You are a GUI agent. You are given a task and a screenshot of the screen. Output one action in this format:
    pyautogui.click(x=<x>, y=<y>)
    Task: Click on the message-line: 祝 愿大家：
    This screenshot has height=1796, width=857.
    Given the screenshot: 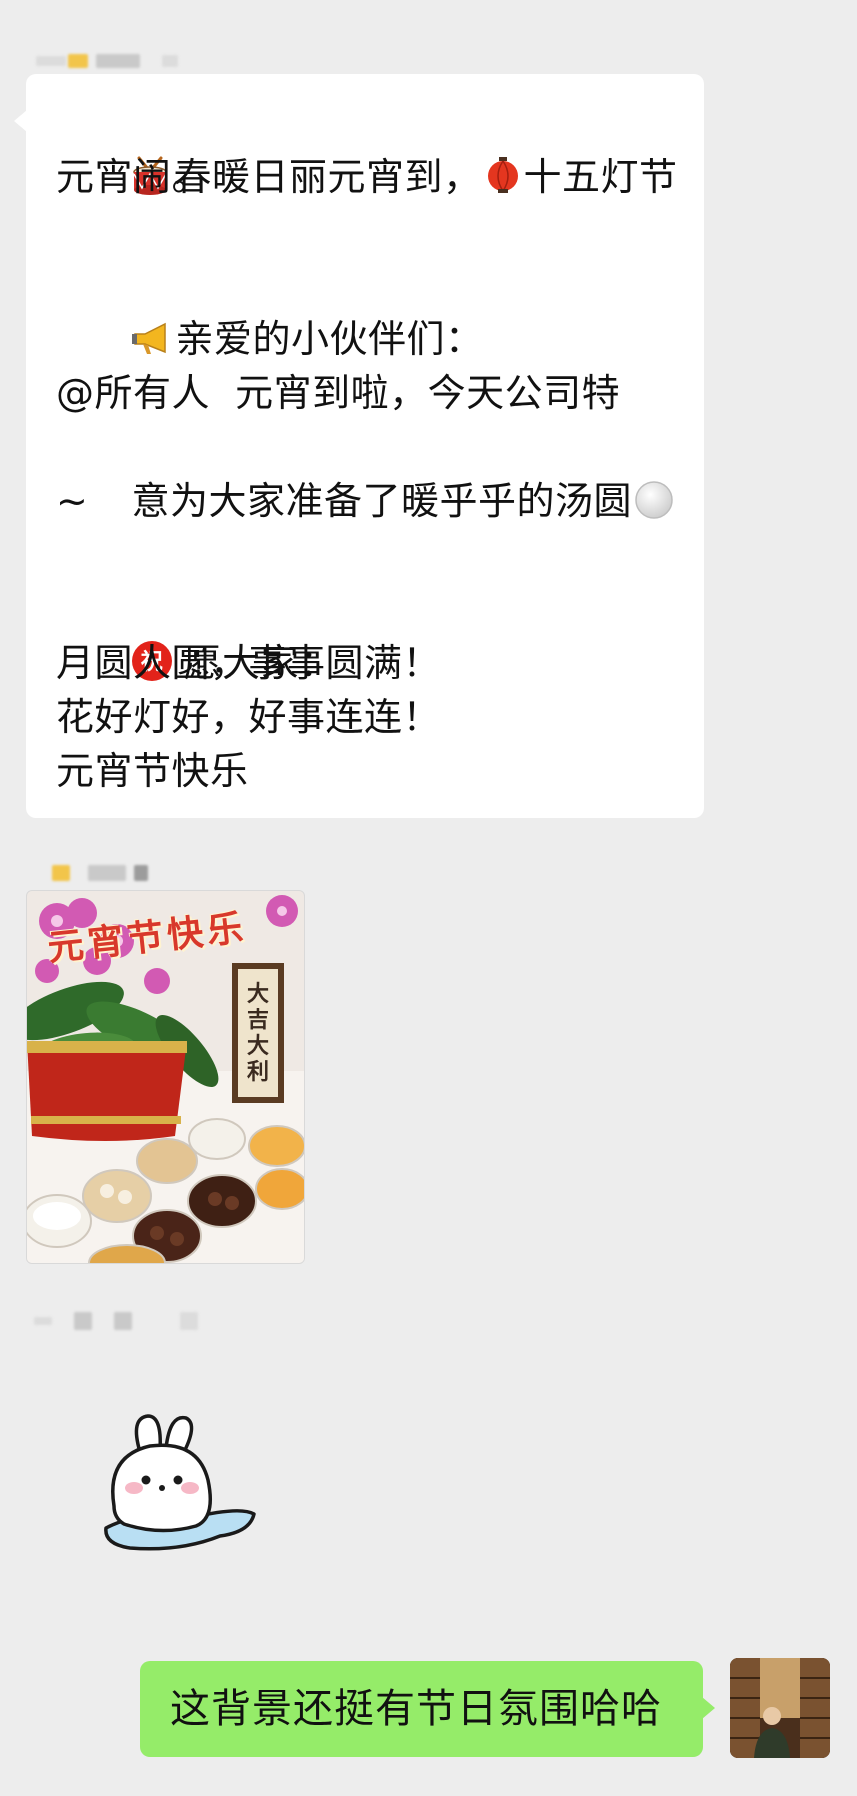 What is the action you would take?
    pyautogui.click(x=365, y=633)
    